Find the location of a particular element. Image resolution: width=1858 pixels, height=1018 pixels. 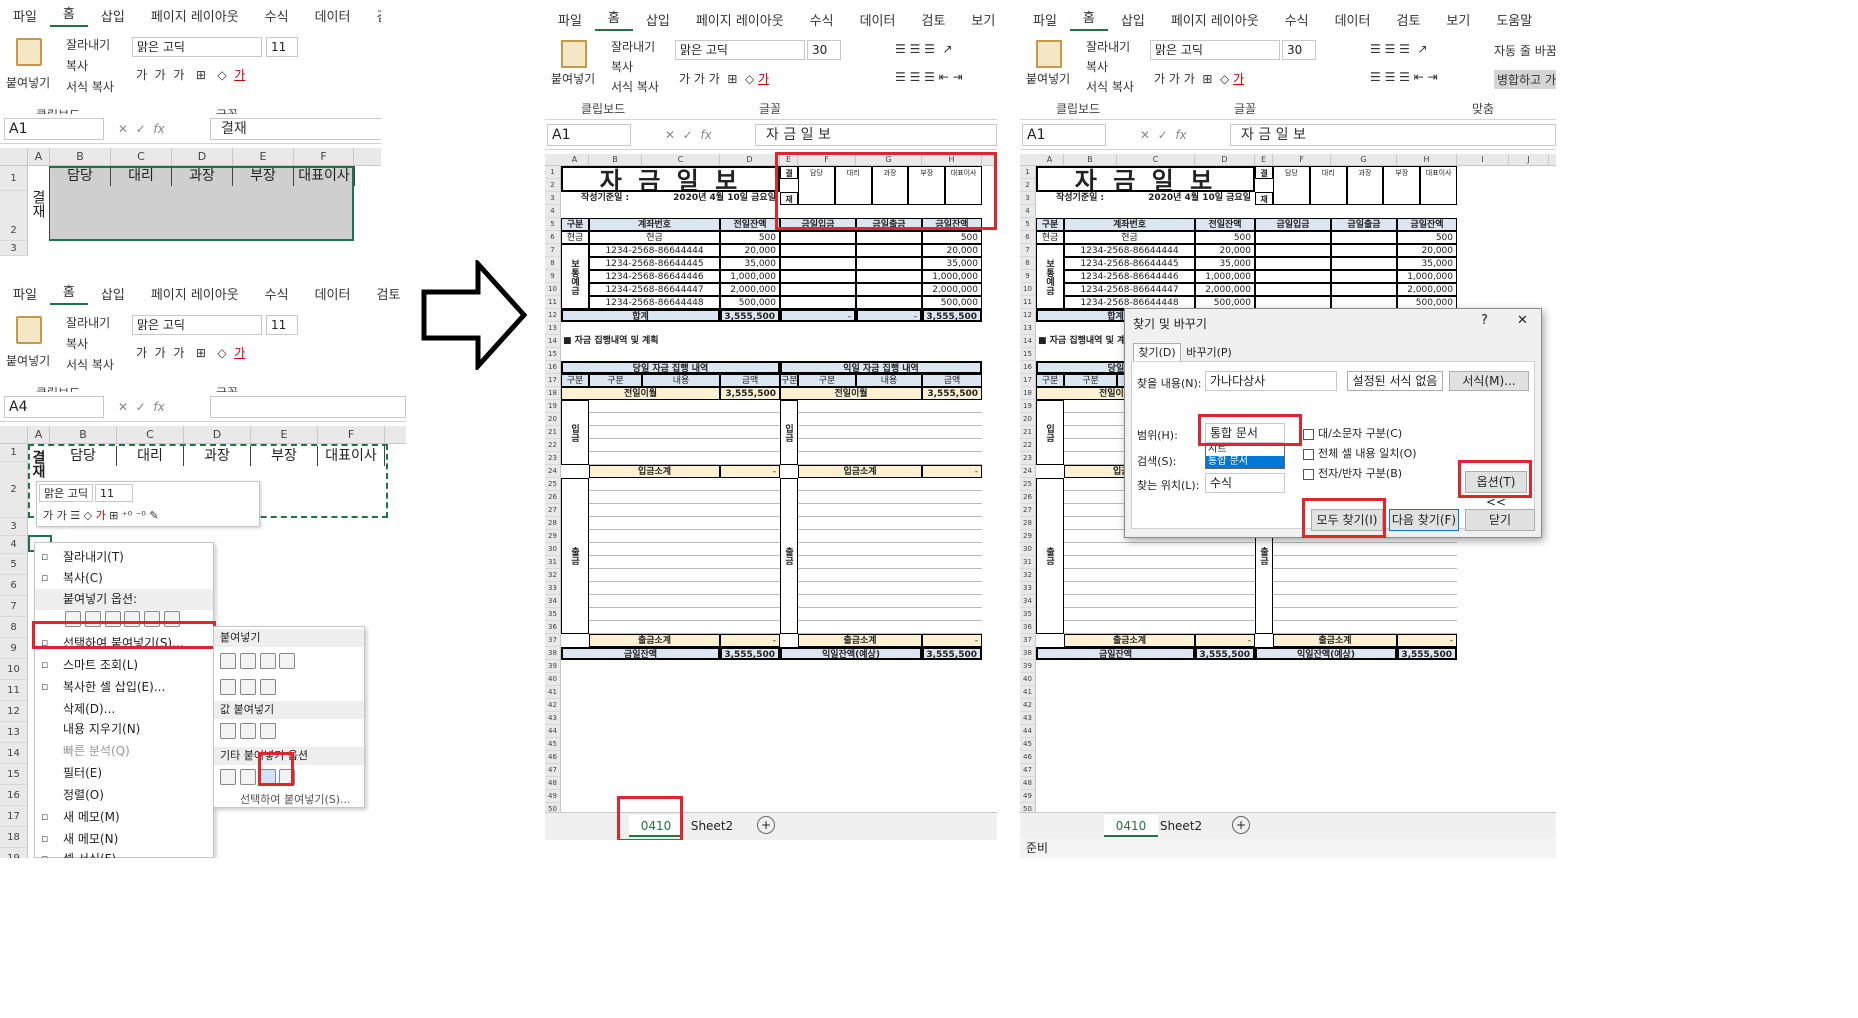

row-header: 33 is located at coordinates (1028, 588).